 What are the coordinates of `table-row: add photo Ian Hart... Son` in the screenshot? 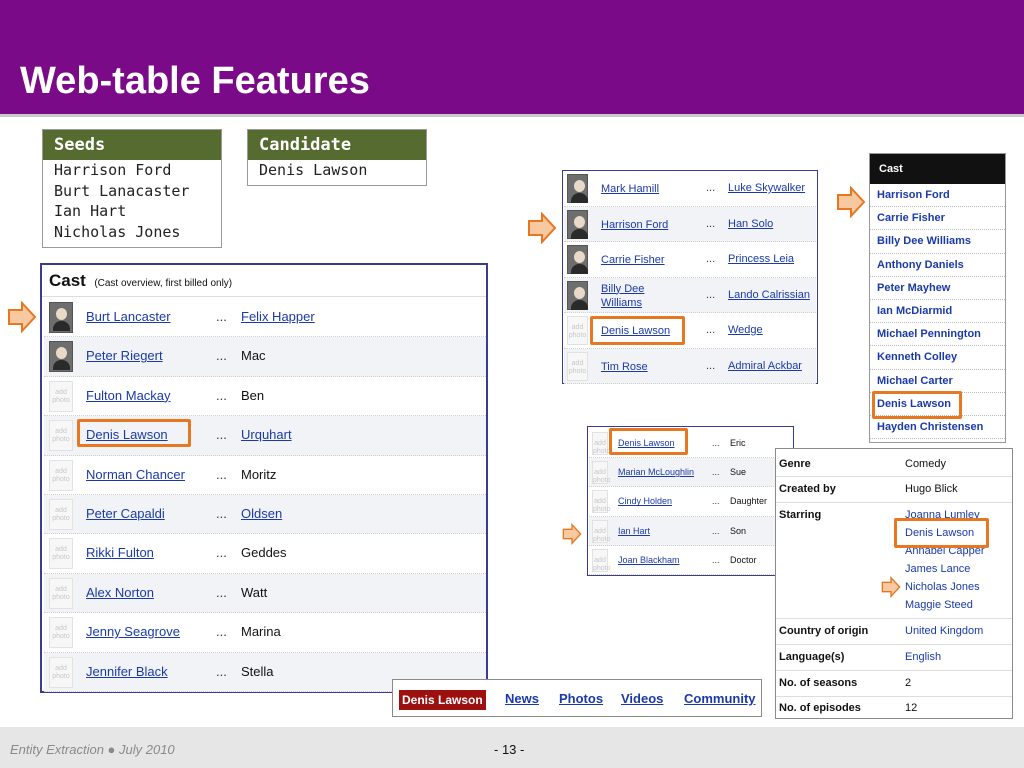 It's located at (690, 531).